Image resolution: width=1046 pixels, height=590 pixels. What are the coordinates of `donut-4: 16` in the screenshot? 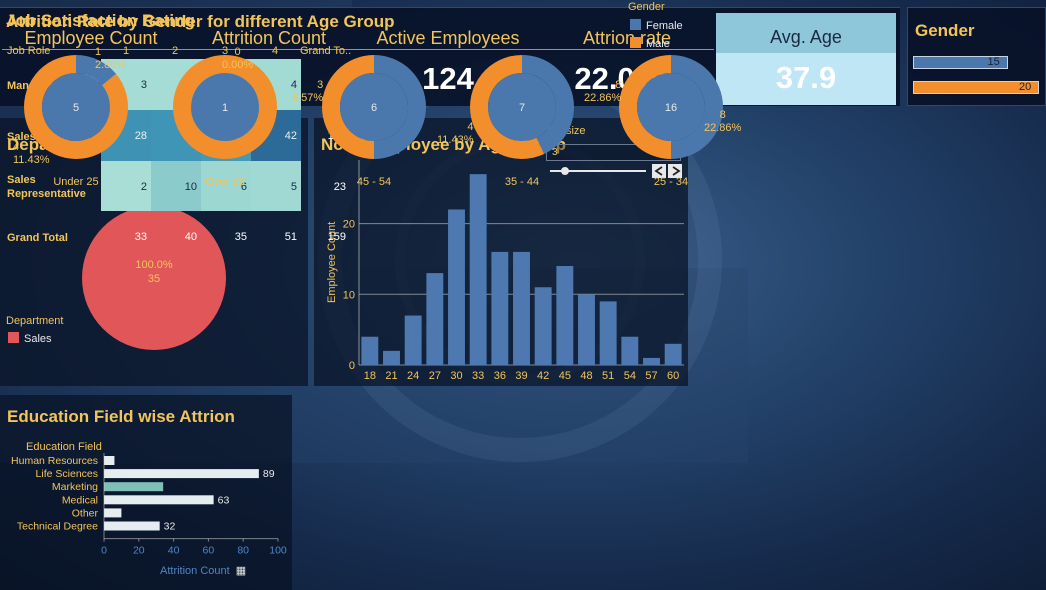 It's located at (671, 107).